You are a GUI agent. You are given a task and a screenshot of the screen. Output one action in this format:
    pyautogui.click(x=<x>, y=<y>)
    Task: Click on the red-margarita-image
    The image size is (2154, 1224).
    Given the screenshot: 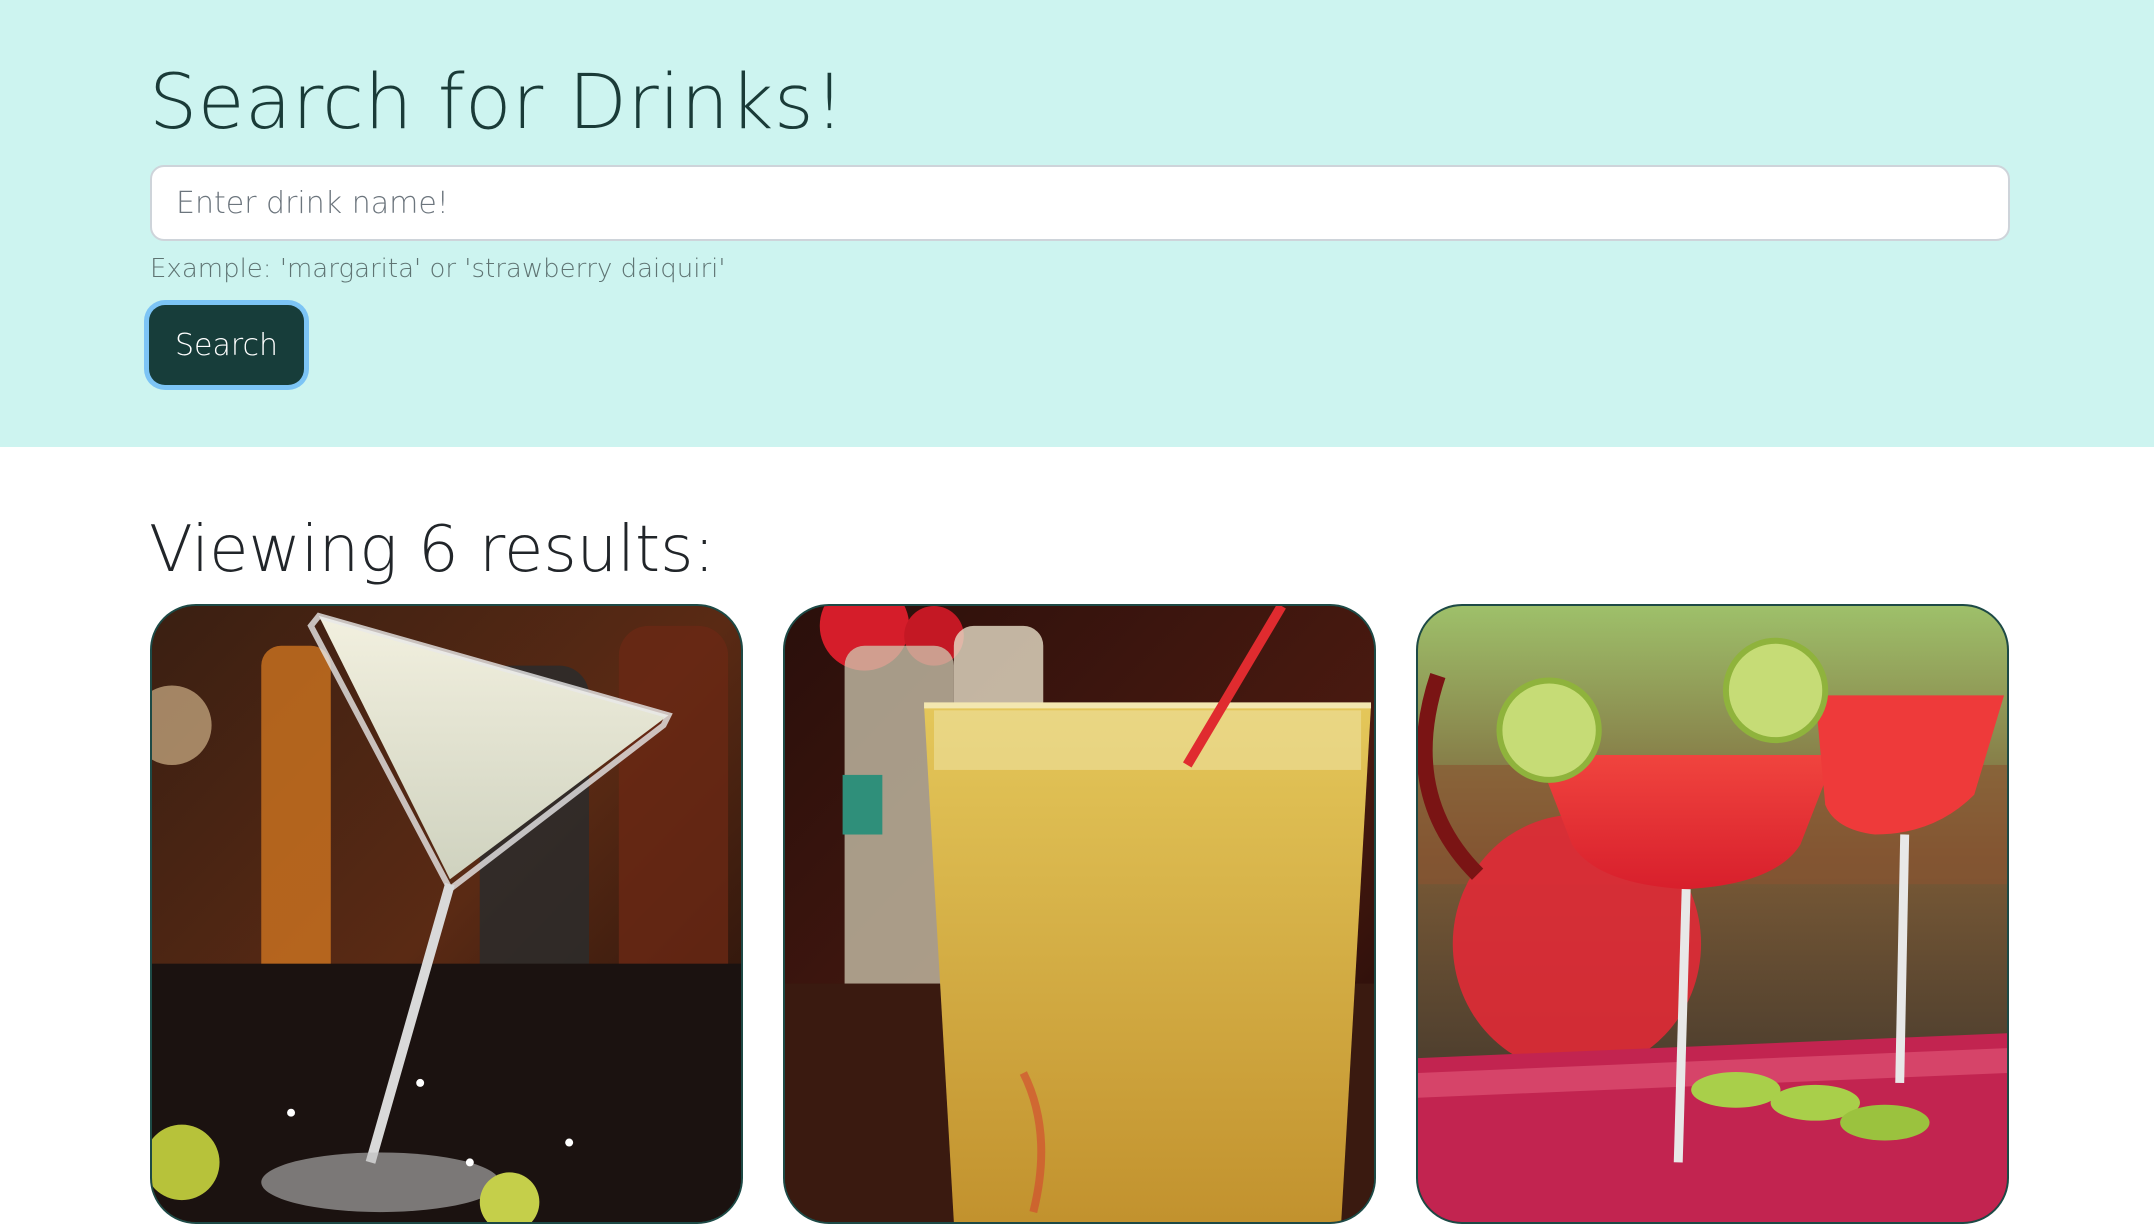 What is the action you would take?
    pyautogui.click(x=1712, y=914)
    